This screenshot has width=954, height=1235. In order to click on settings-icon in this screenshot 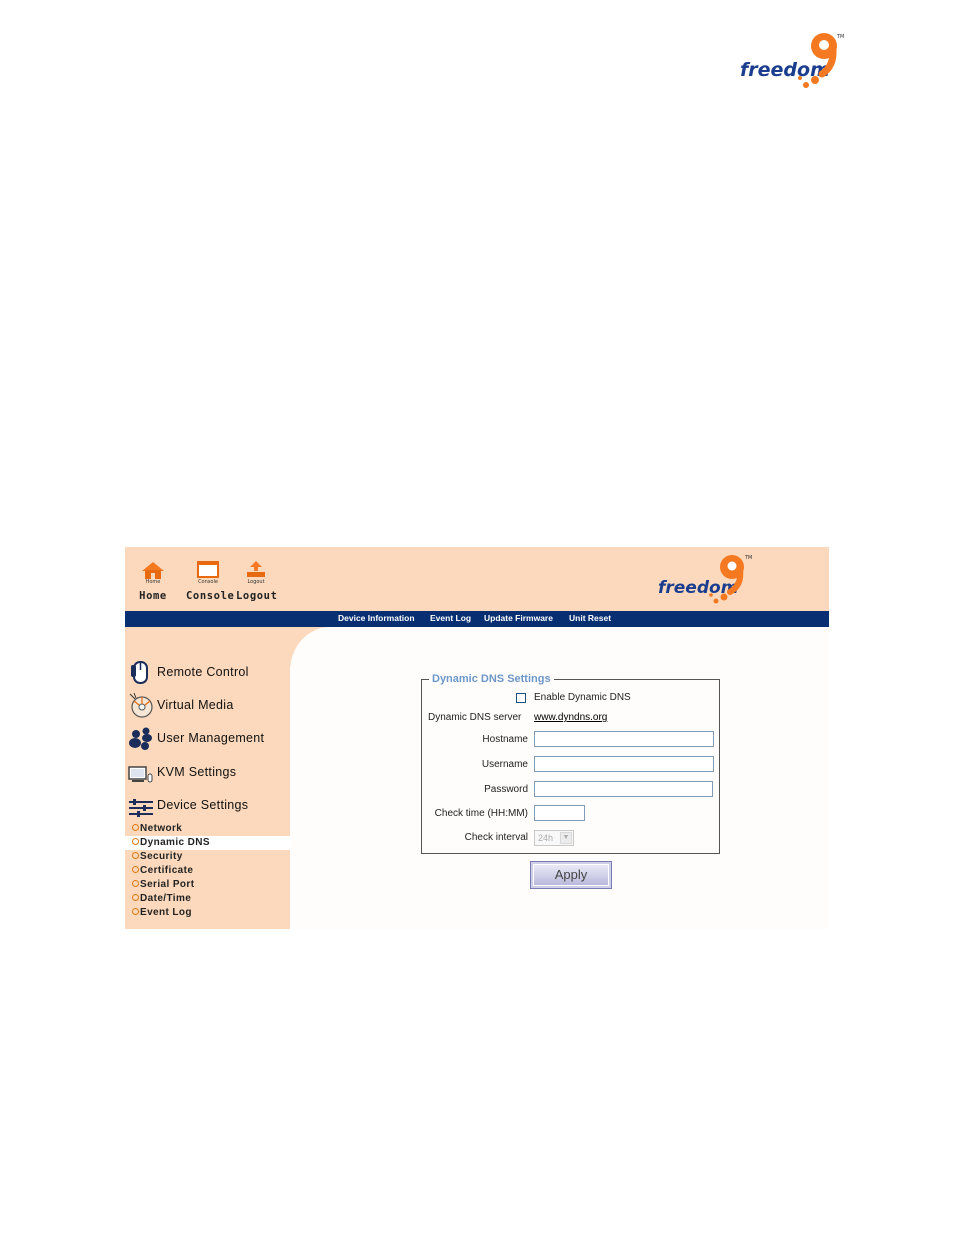, I will do `click(141, 808)`.